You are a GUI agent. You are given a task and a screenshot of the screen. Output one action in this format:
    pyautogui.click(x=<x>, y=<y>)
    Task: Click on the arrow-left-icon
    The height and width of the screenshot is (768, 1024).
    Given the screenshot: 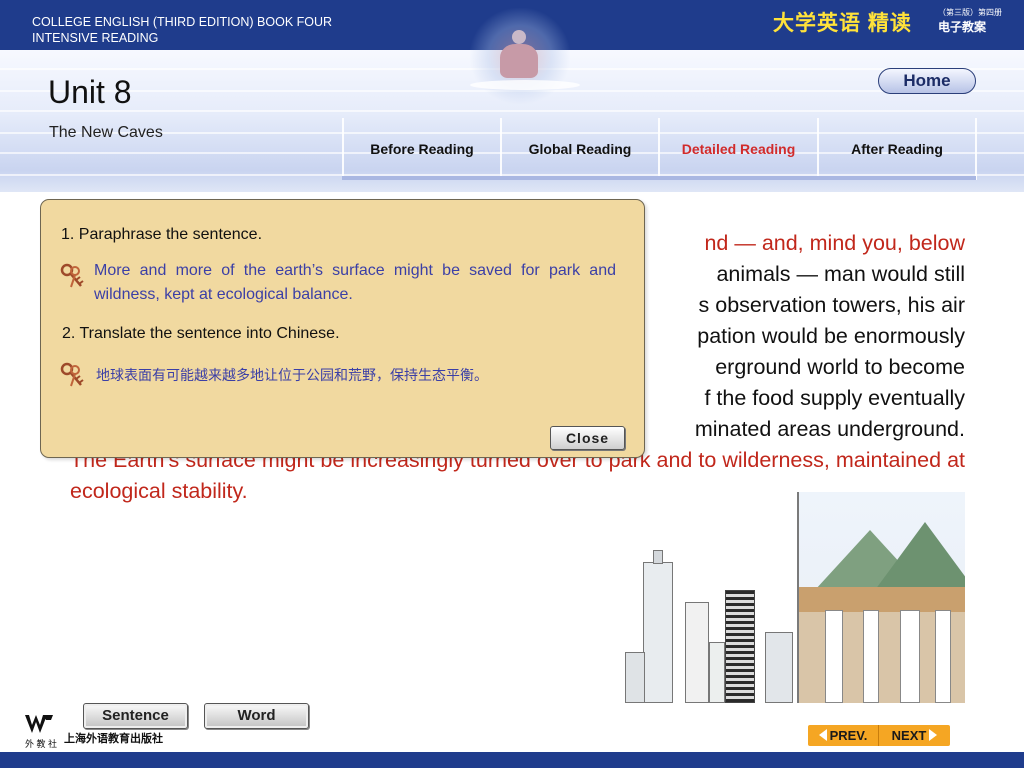 What is the action you would take?
    pyautogui.click(x=822, y=735)
    